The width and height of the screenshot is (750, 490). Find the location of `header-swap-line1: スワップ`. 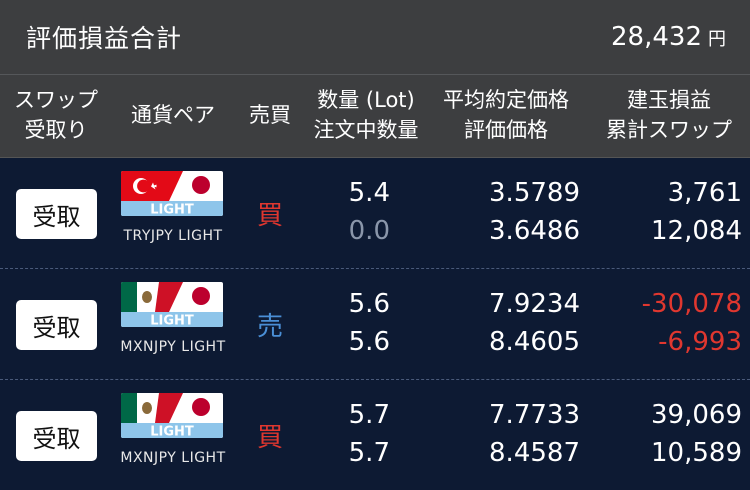

header-swap-line1: スワップ is located at coordinates (56, 100).